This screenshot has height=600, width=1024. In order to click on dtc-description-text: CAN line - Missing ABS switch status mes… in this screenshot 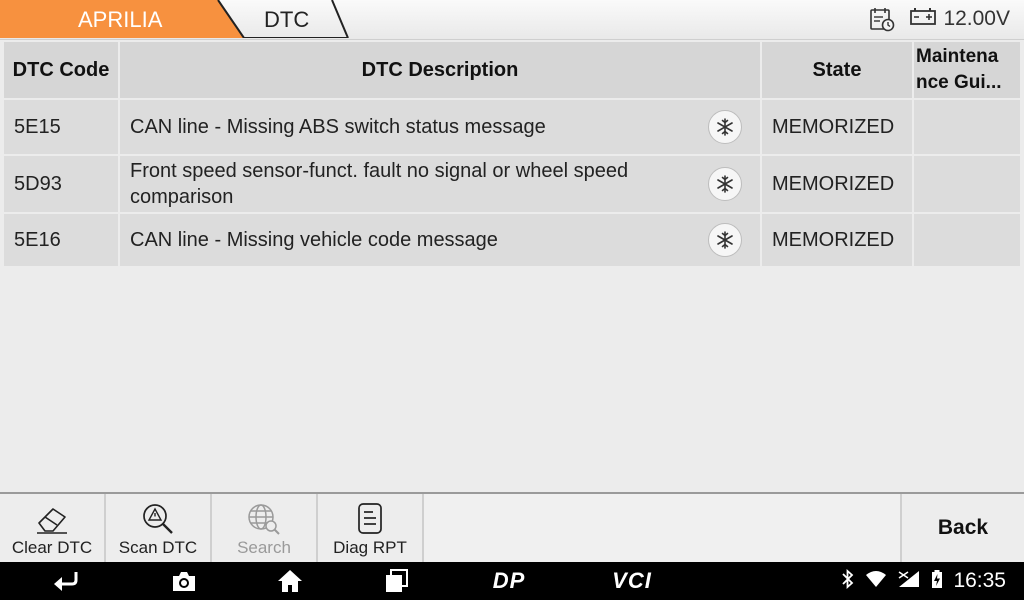, I will do `click(338, 127)`.